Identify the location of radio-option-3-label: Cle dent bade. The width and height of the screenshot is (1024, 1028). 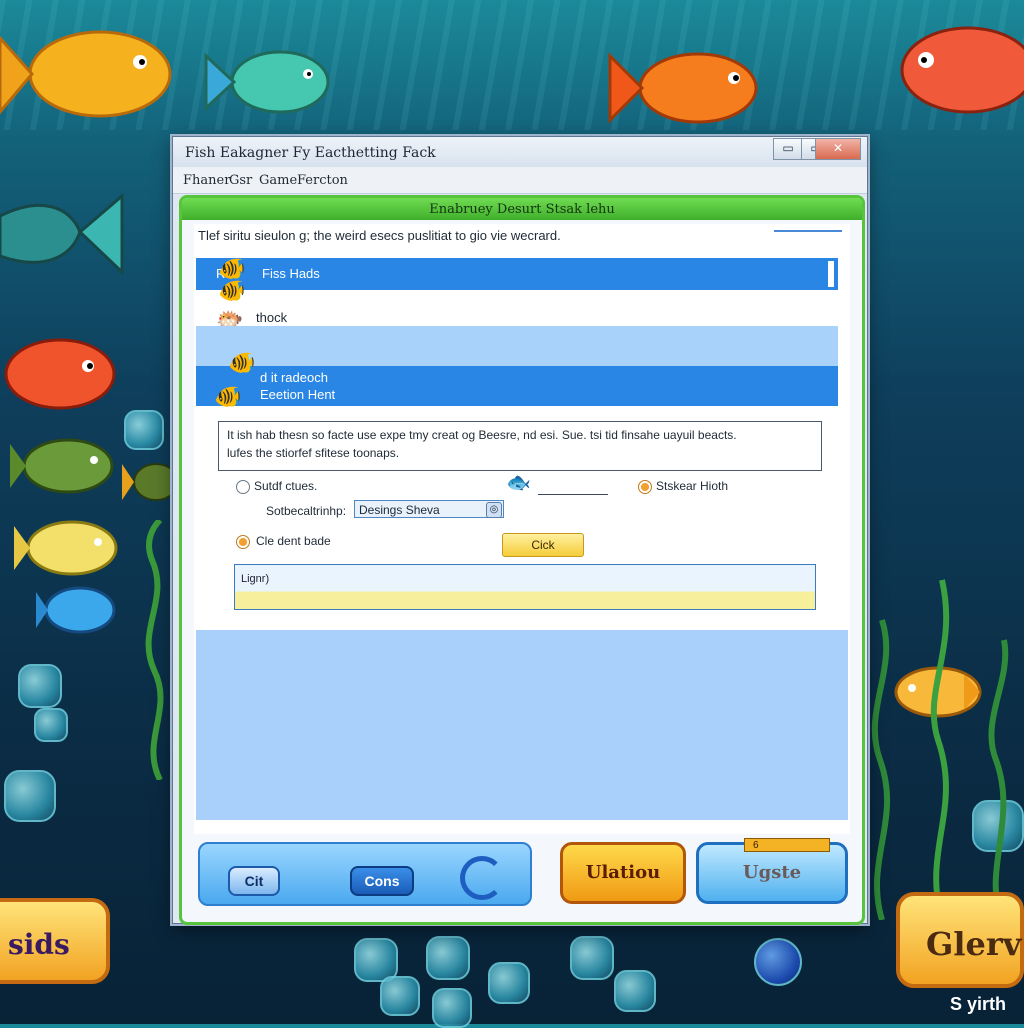
(293, 541).